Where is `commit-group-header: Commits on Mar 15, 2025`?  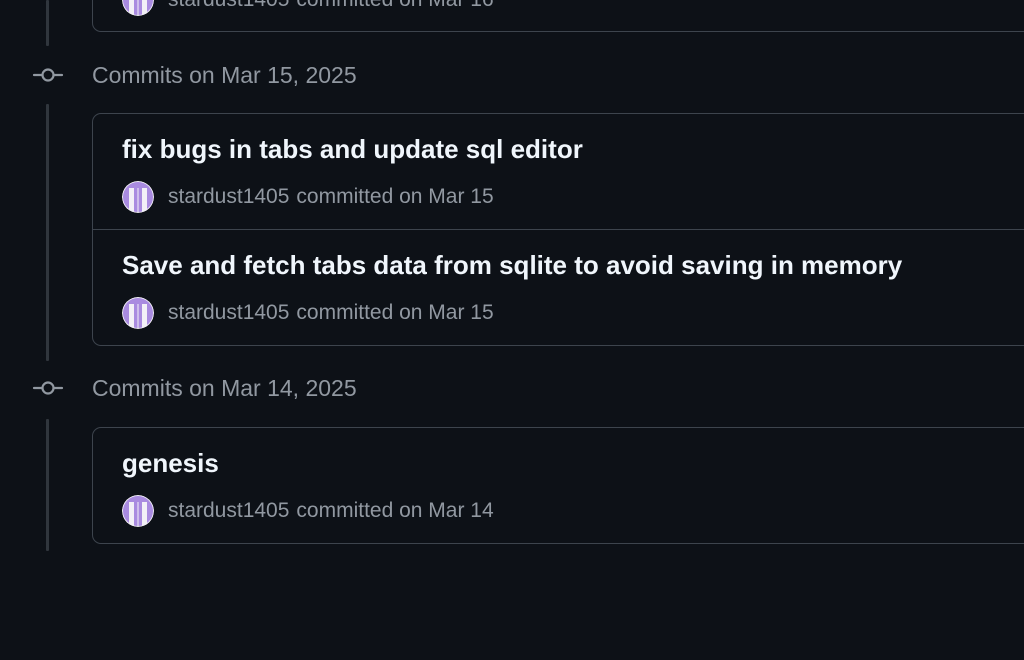 commit-group-header: Commits on Mar 15, 2025 is located at coordinates (194, 75).